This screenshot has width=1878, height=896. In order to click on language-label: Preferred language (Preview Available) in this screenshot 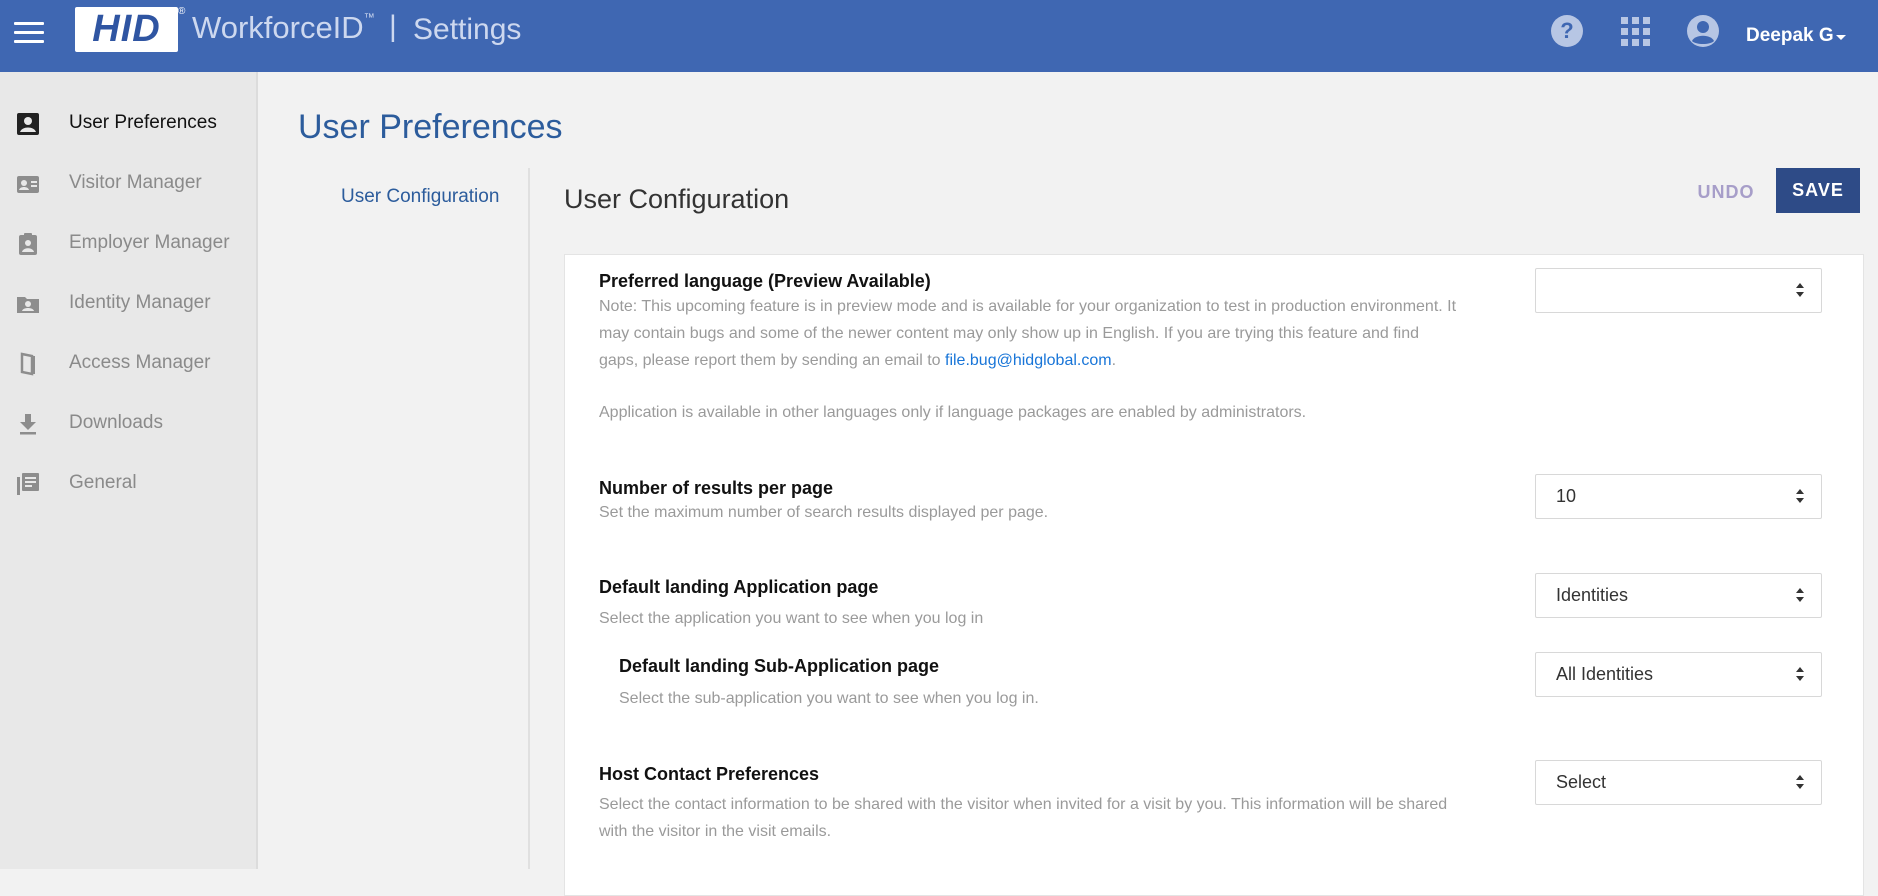, I will do `click(765, 281)`.